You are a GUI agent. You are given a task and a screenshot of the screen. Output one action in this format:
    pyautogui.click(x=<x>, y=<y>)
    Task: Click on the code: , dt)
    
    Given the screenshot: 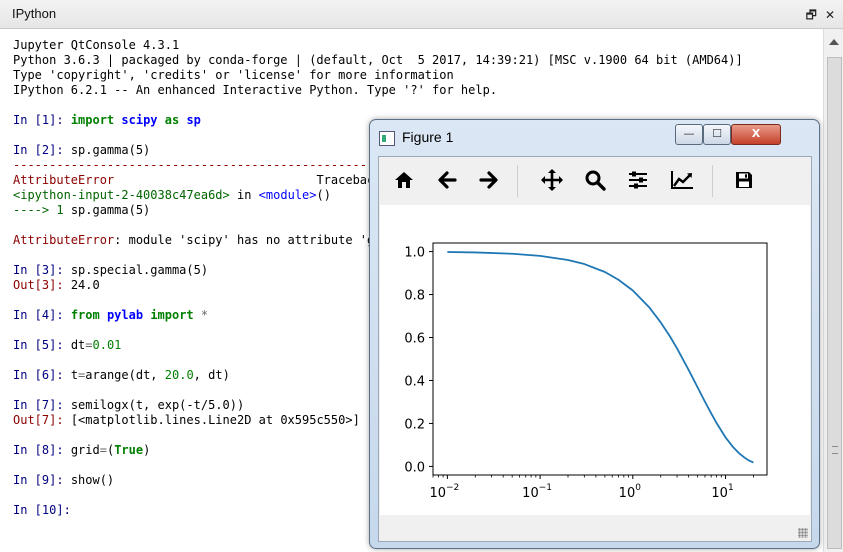 What is the action you would take?
    pyautogui.click(x=211, y=375)
    